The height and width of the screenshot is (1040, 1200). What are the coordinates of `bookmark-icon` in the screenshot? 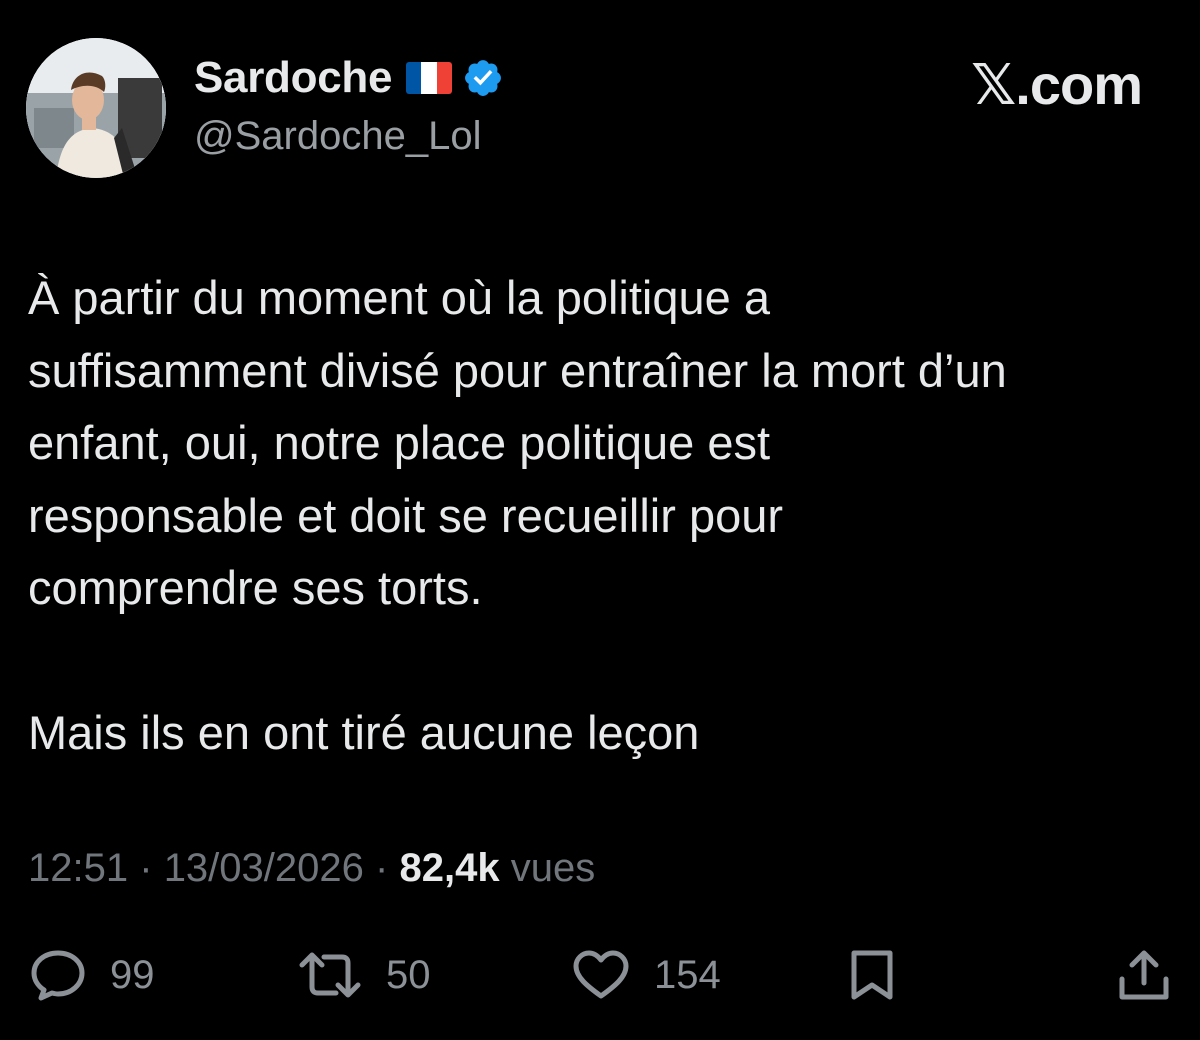 It's located at (872, 975).